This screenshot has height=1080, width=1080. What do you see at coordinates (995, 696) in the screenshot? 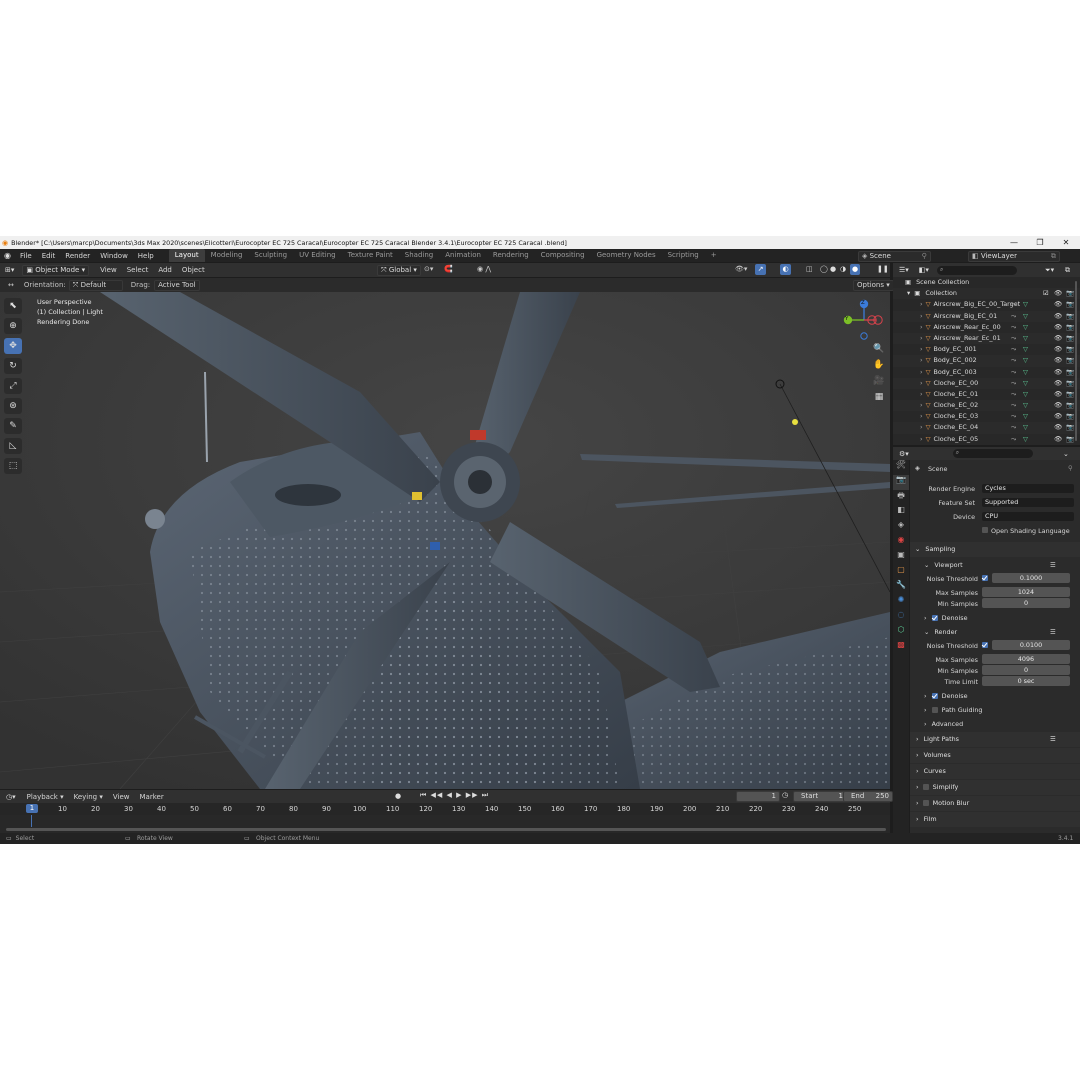
I see `r-denoise-subsection: › Denoise` at bounding box center [995, 696].